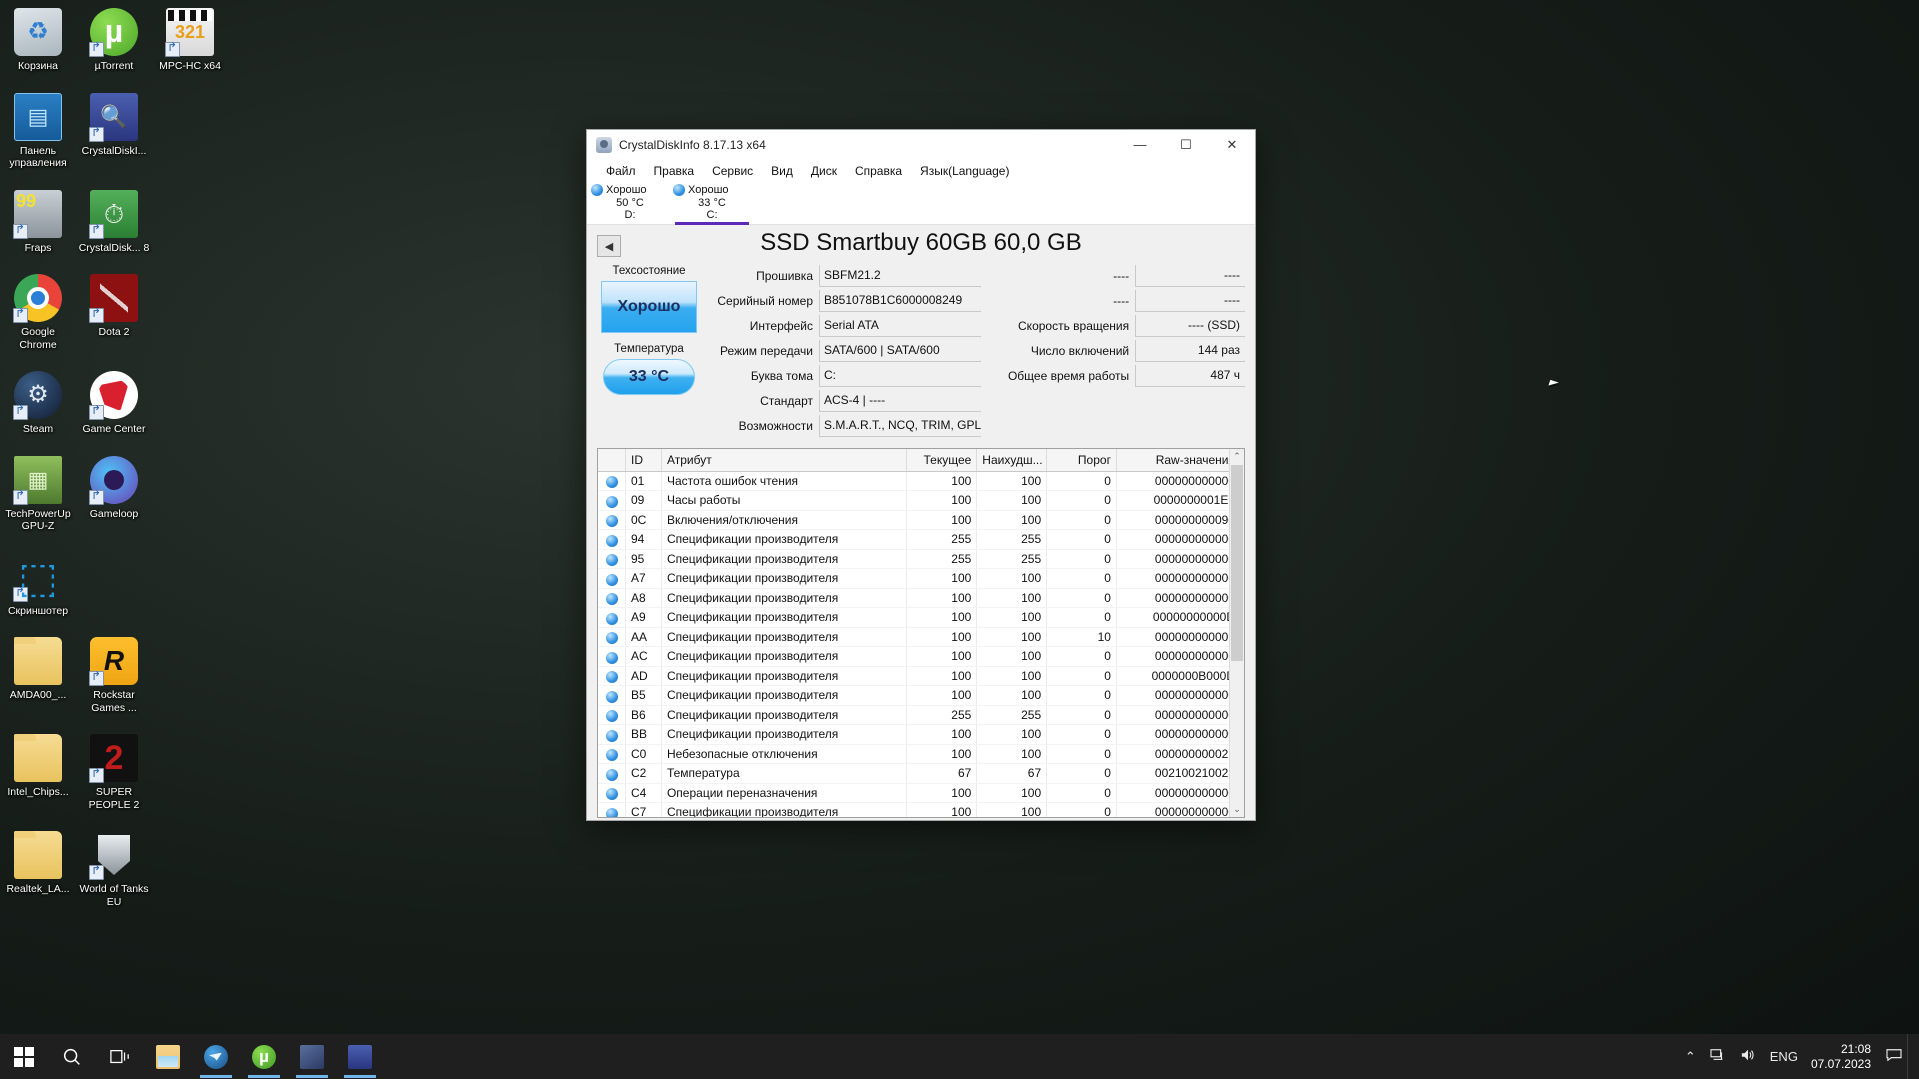 This screenshot has height=1079, width=1919. I want to click on language-indicator: ENG, so click(1784, 1056).